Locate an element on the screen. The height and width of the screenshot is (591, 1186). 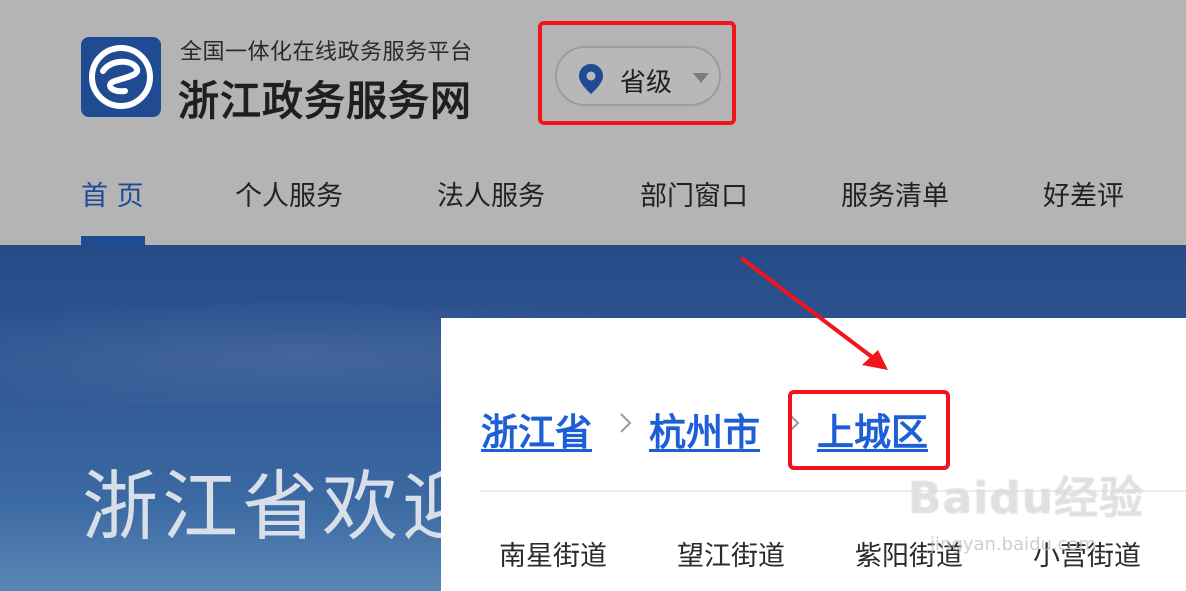
nav-item-personal-services: 个人服务 is located at coordinates (289, 193).